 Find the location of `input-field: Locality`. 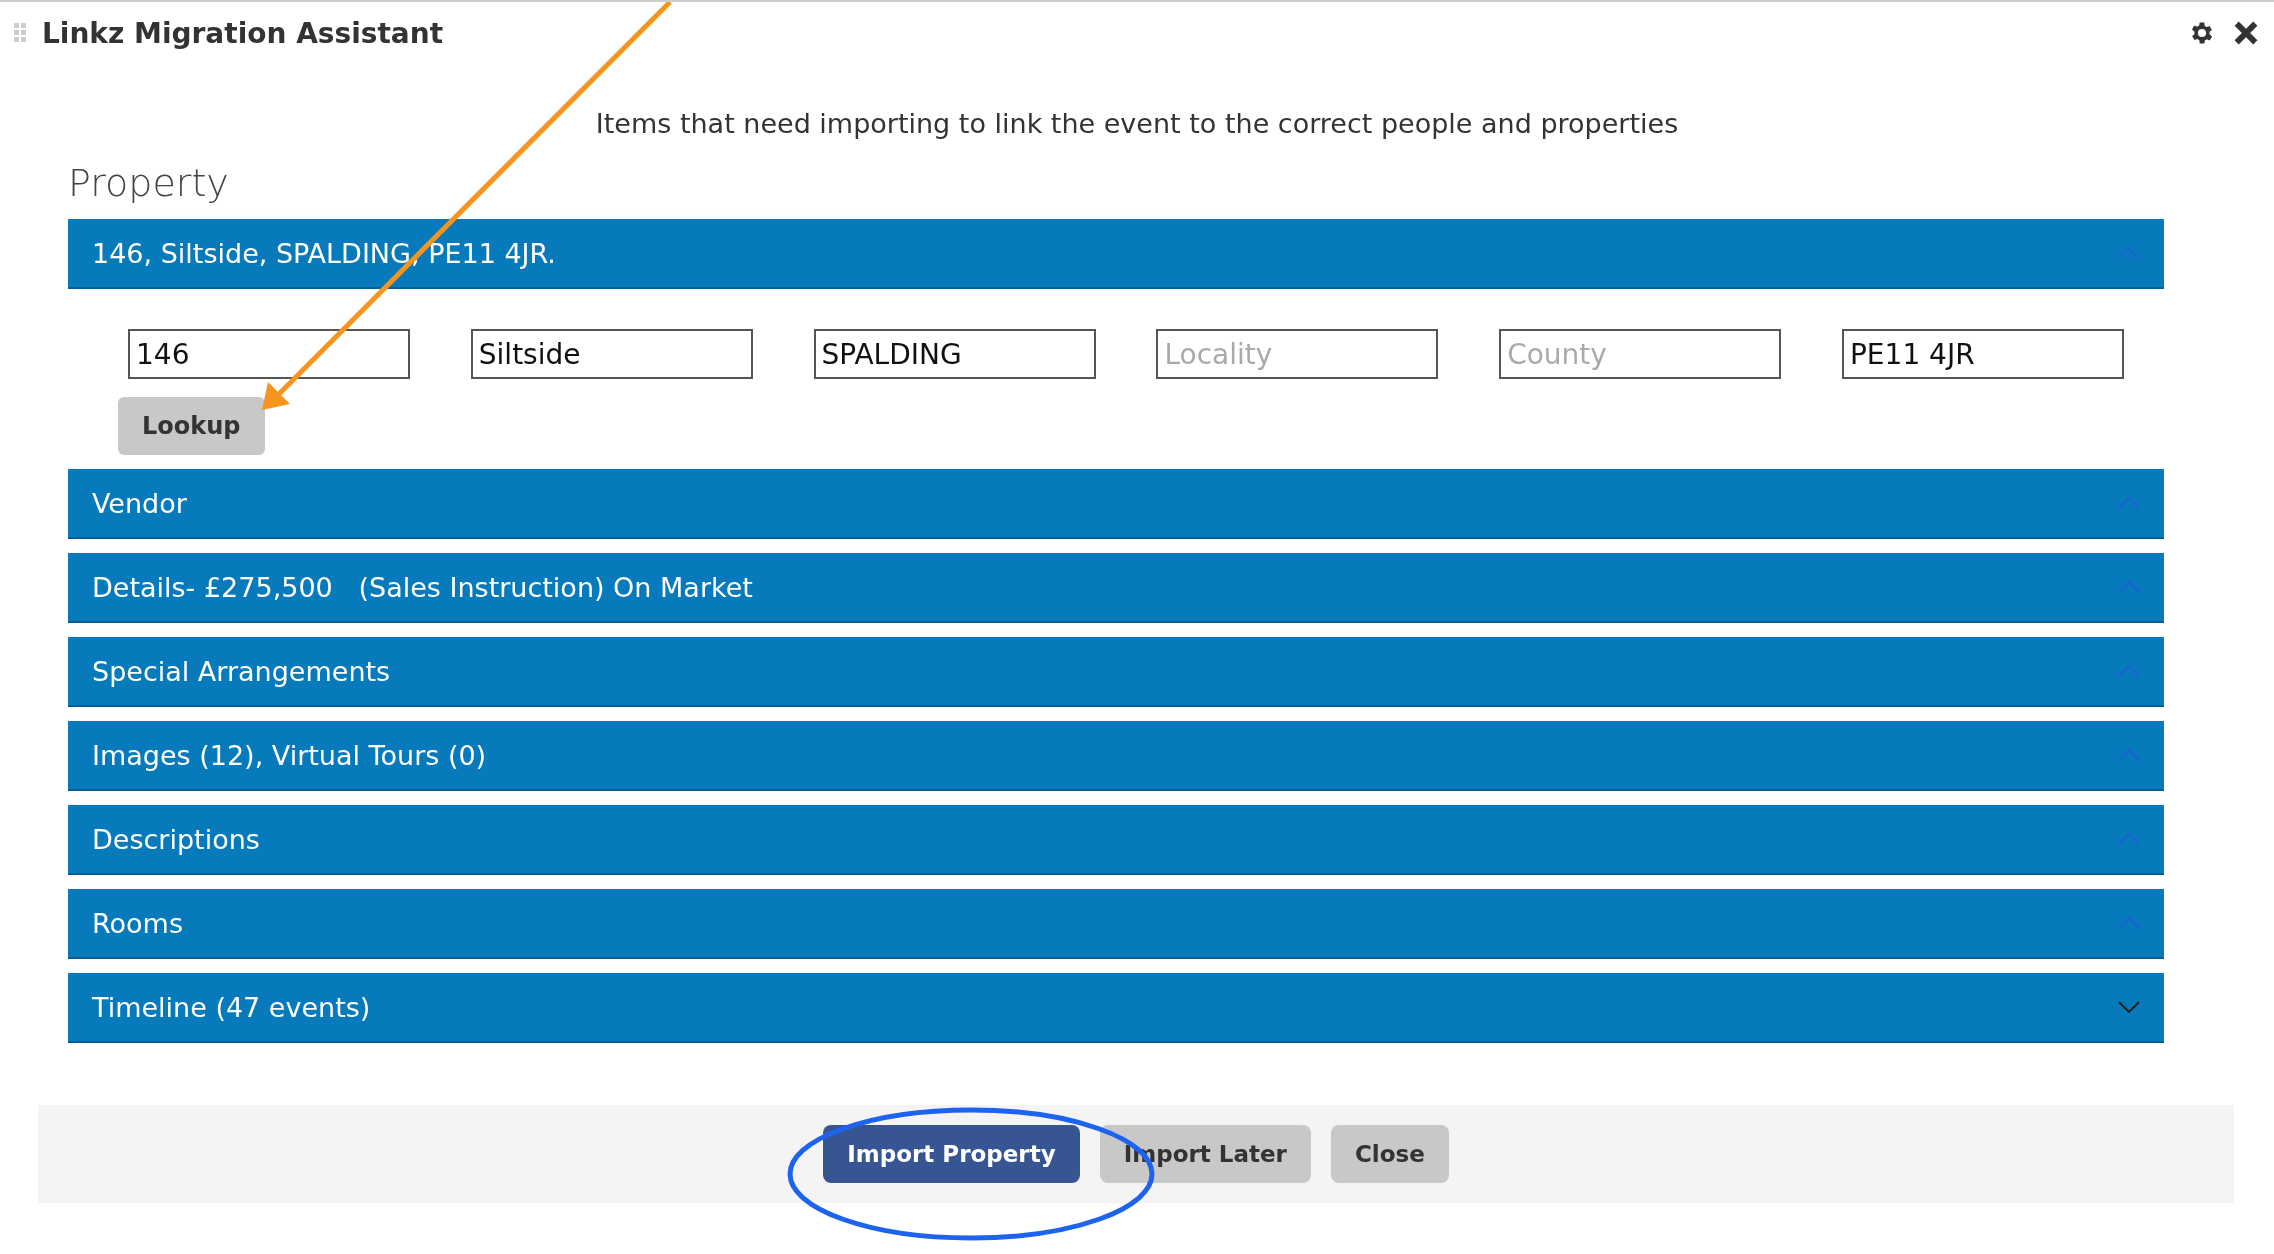

input-field: Locality is located at coordinates (1297, 354).